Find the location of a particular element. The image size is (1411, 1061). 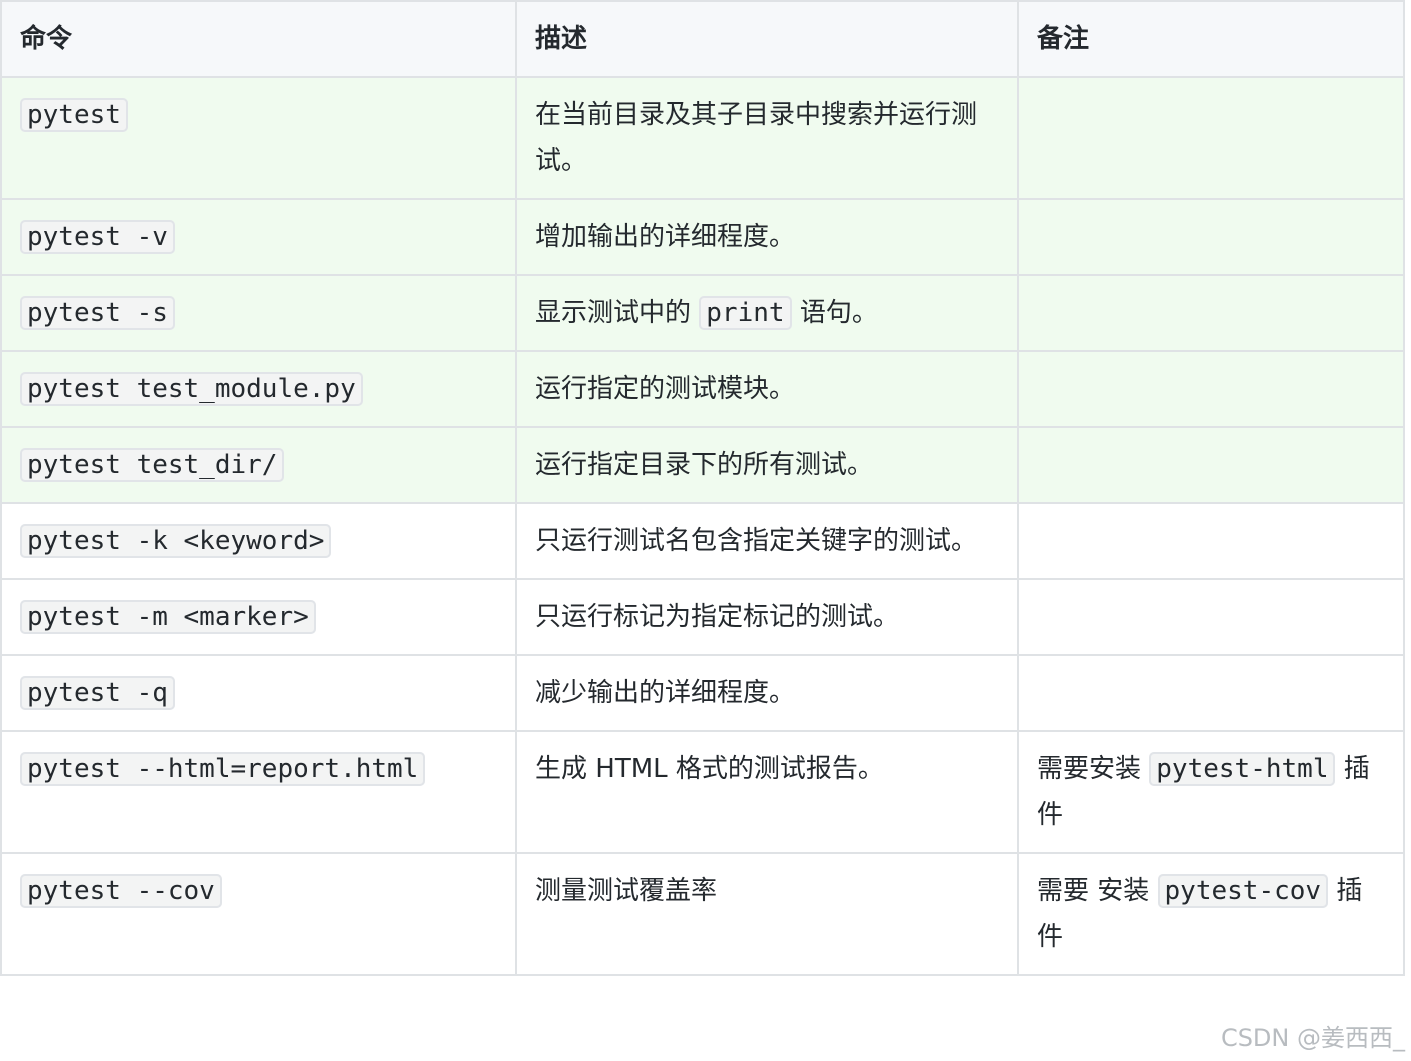

description-text: 运行指定目录下的所有测试。 is located at coordinates (704, 465).